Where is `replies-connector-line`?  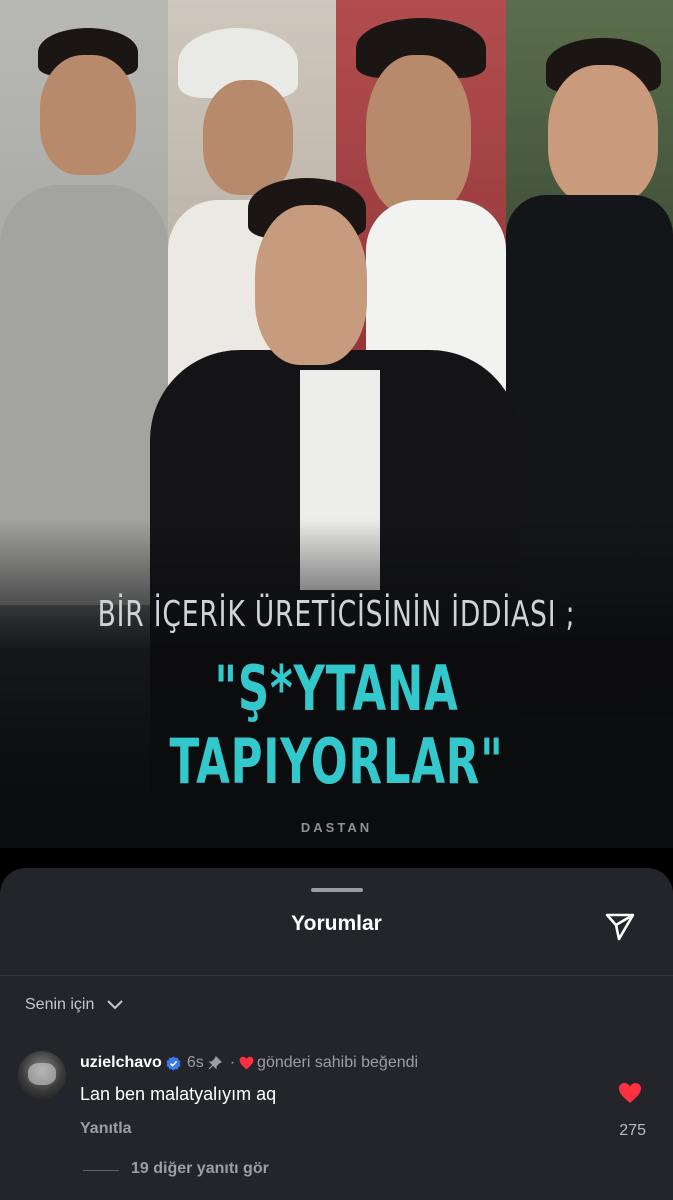
replies-connector-line is located at coordinates (101, 1170).